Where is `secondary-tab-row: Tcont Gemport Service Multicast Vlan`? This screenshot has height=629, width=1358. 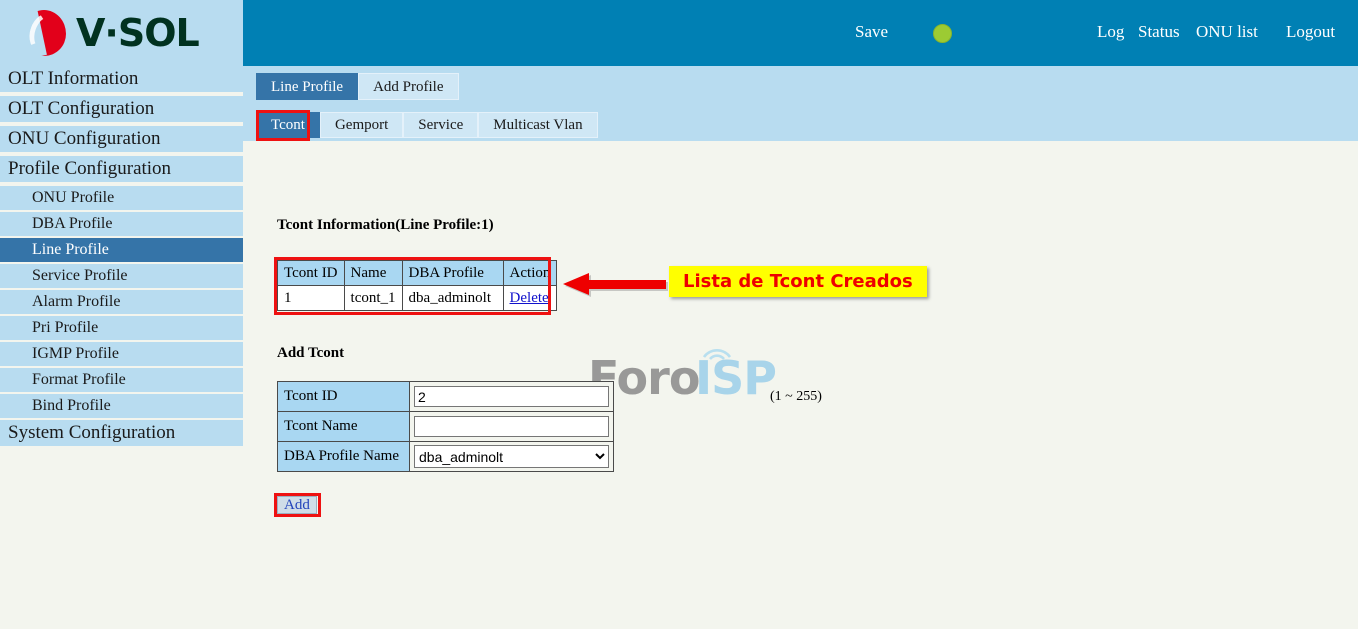 secondary-tab-row: Tcont Gemport Service Multicast Vlan is located at coordinates (427, 125).